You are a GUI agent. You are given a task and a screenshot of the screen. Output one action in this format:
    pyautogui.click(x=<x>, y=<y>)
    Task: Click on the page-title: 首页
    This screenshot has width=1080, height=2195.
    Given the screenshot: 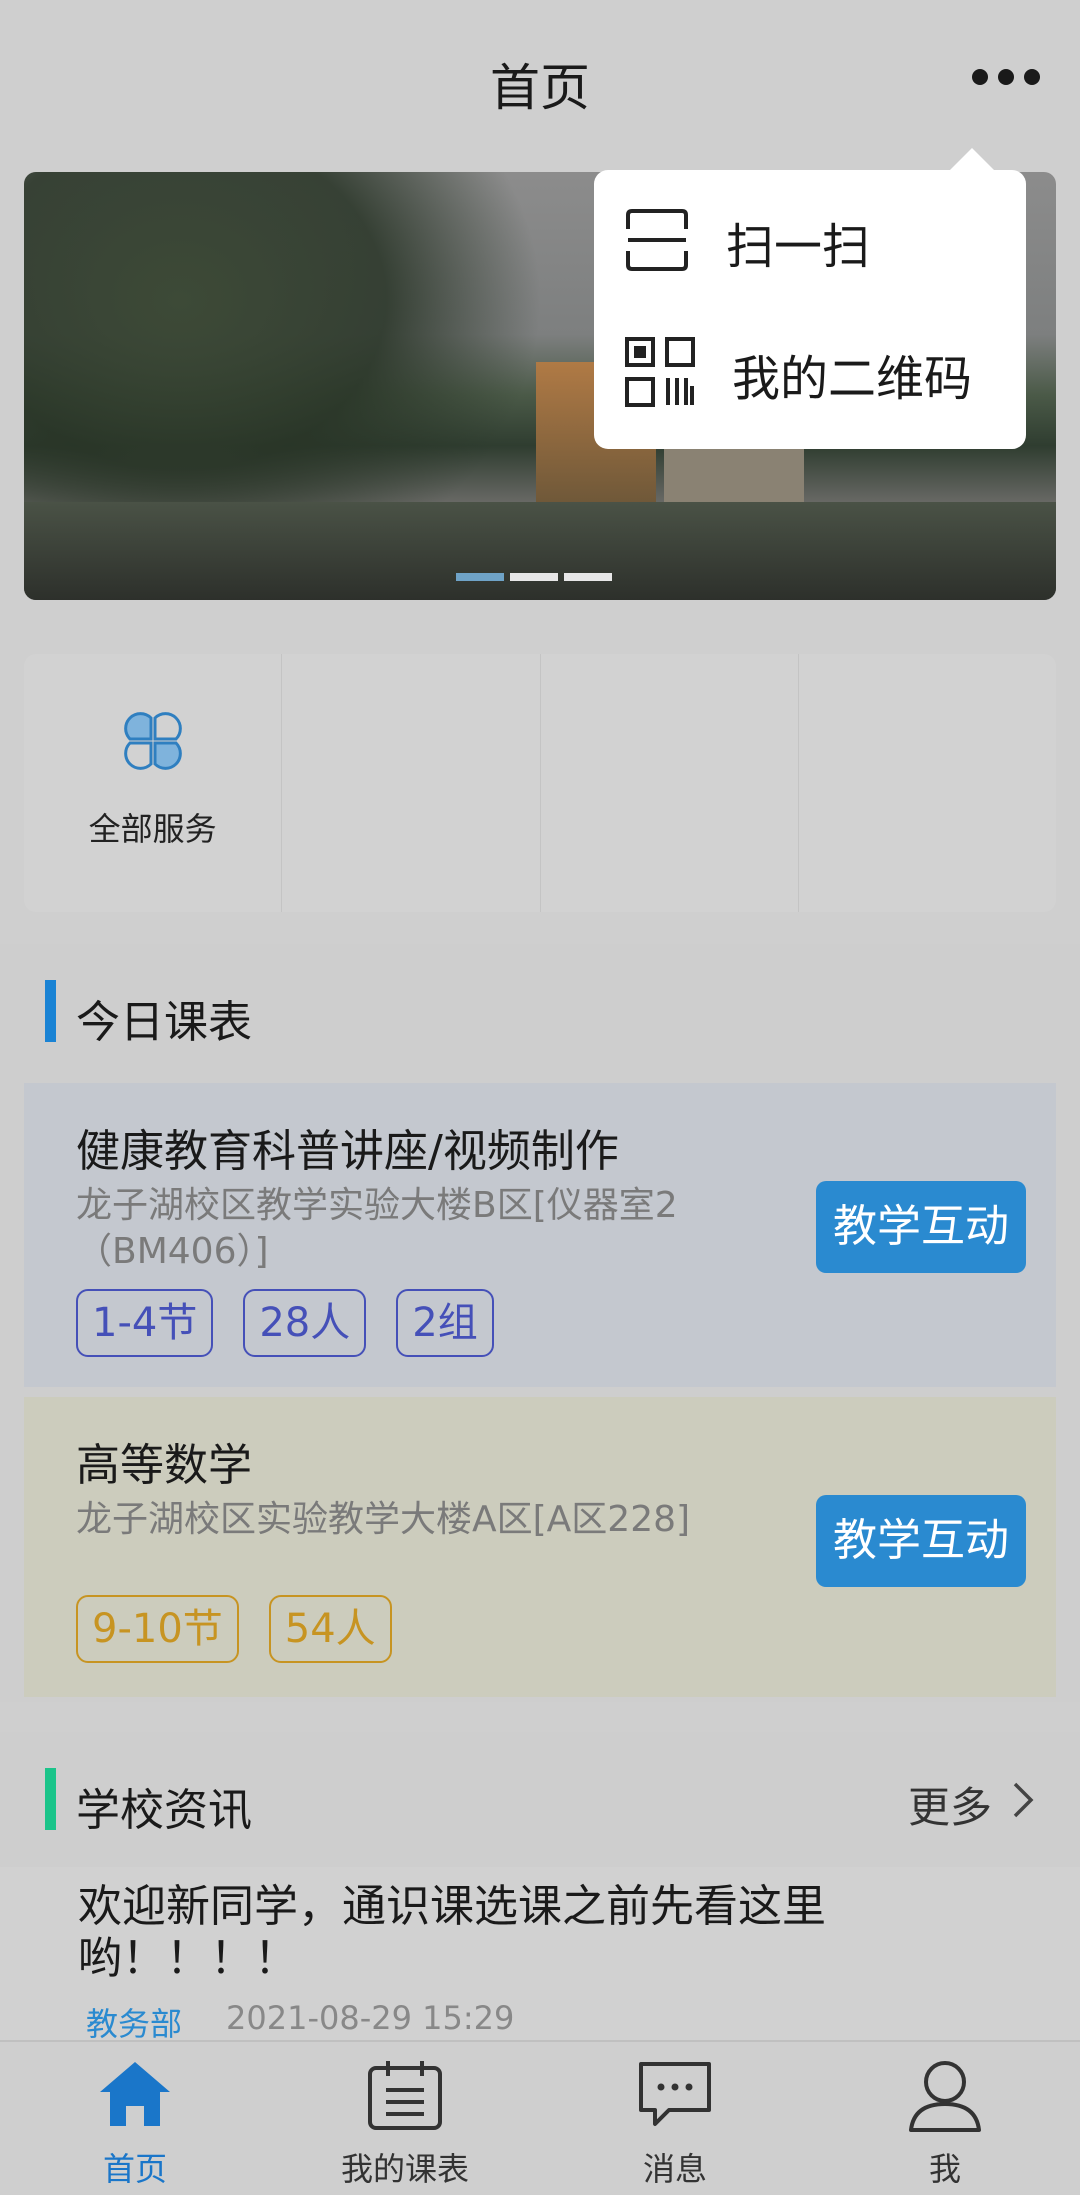 What is the action you would take?
    pyautogui.click(x=540, y=88)
    